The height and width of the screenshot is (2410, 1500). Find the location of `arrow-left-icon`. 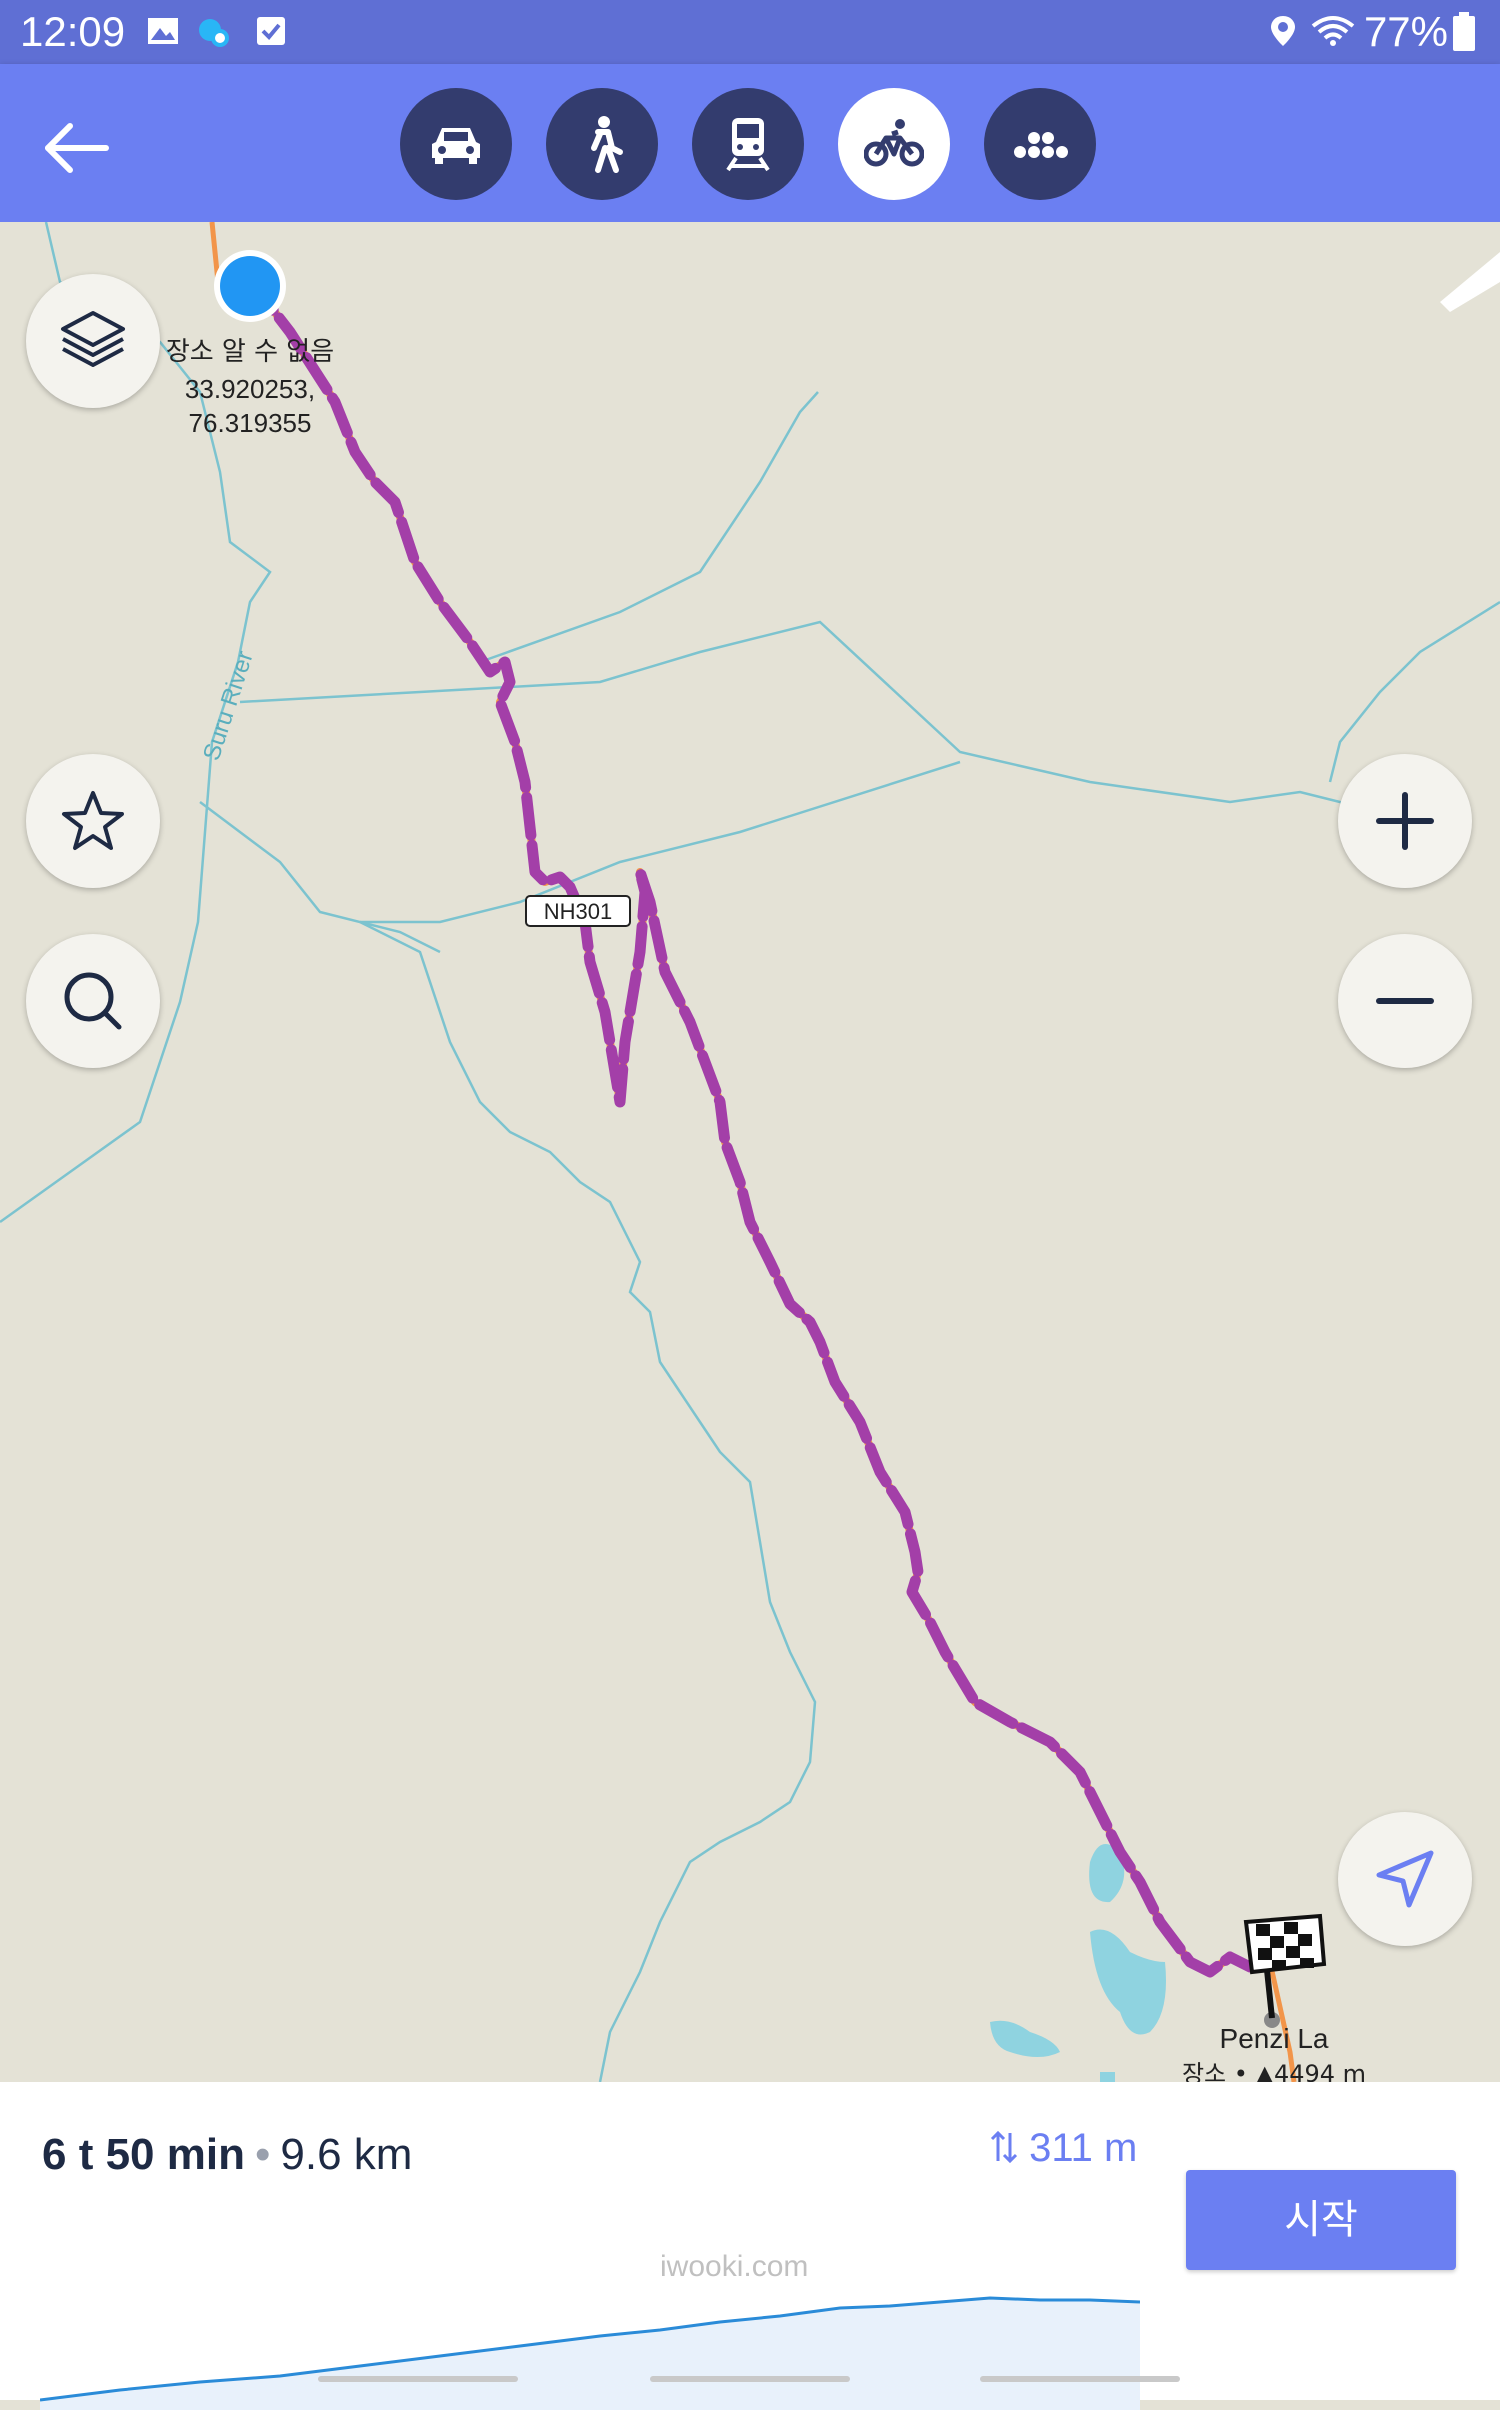

arrow-left-icon is located at coordinates (76, 148).